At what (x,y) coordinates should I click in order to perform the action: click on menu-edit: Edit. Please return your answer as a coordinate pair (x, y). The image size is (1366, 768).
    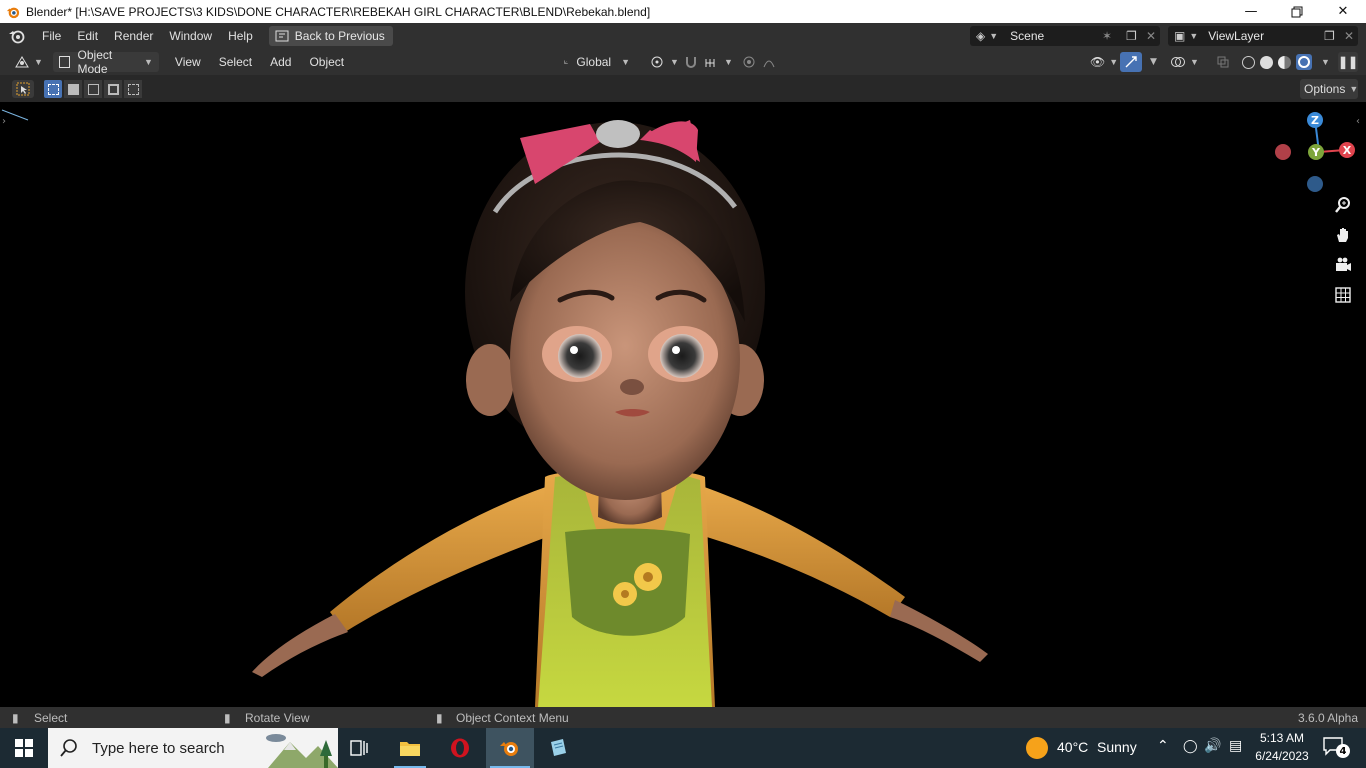
    Looking at the image, I should click on (87, 36).